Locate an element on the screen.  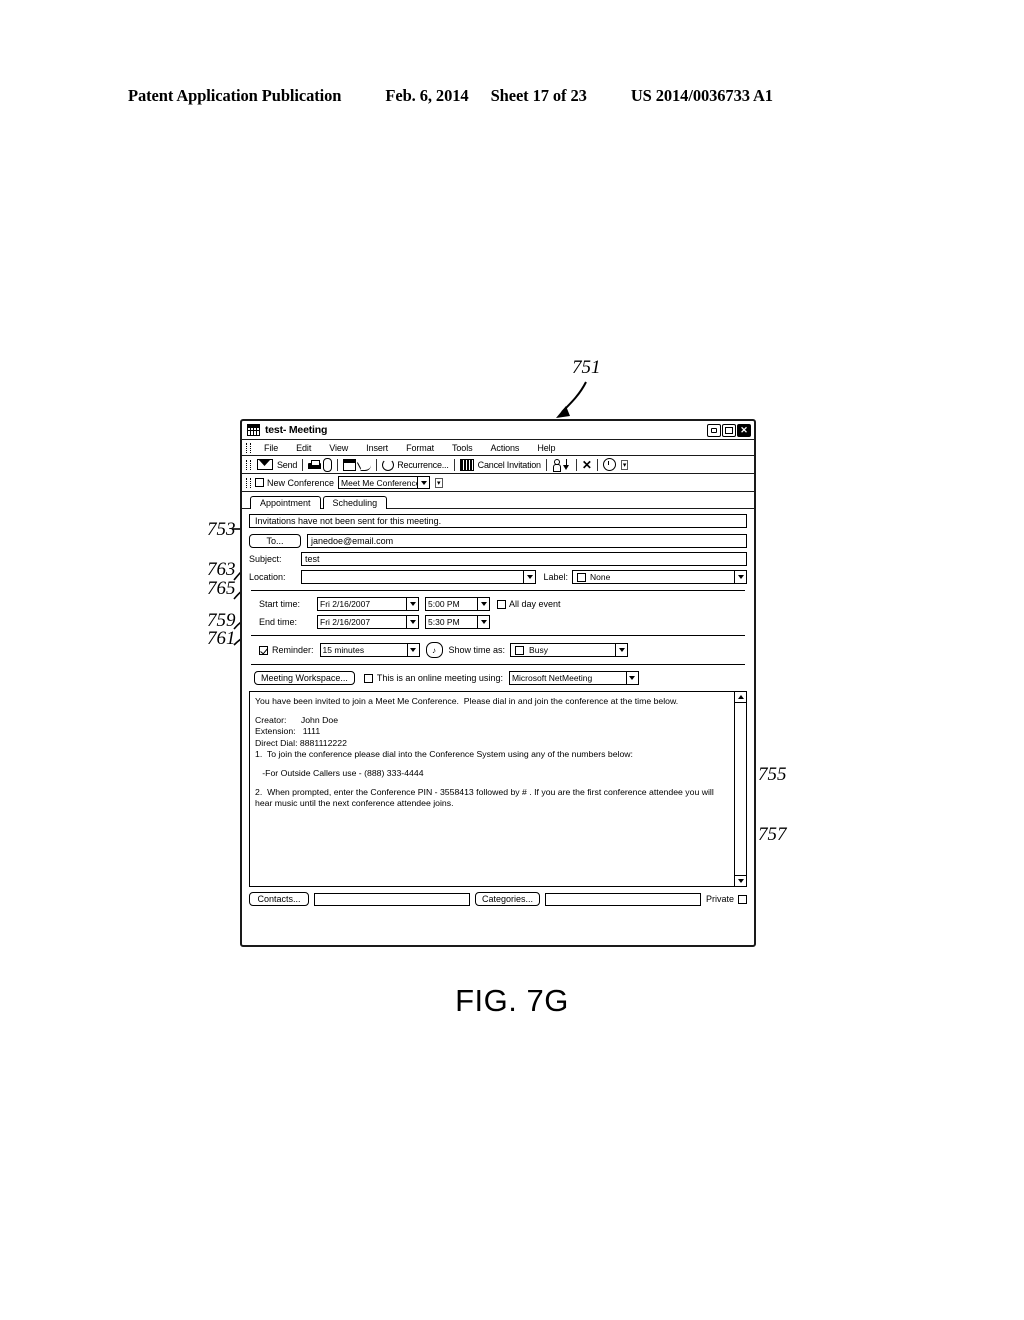
start-time-label: Start time: is located at coordinates (280, 604).